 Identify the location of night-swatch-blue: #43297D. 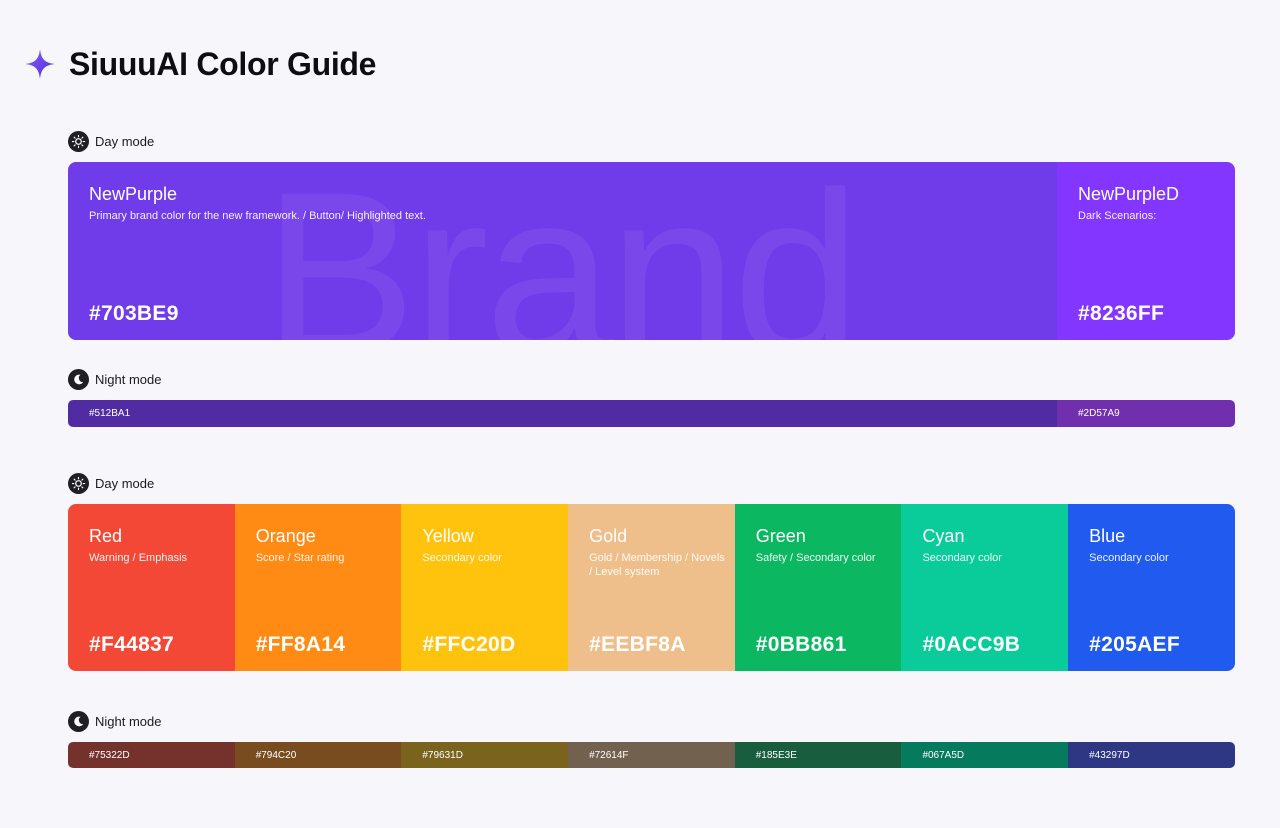
(1151, 755).